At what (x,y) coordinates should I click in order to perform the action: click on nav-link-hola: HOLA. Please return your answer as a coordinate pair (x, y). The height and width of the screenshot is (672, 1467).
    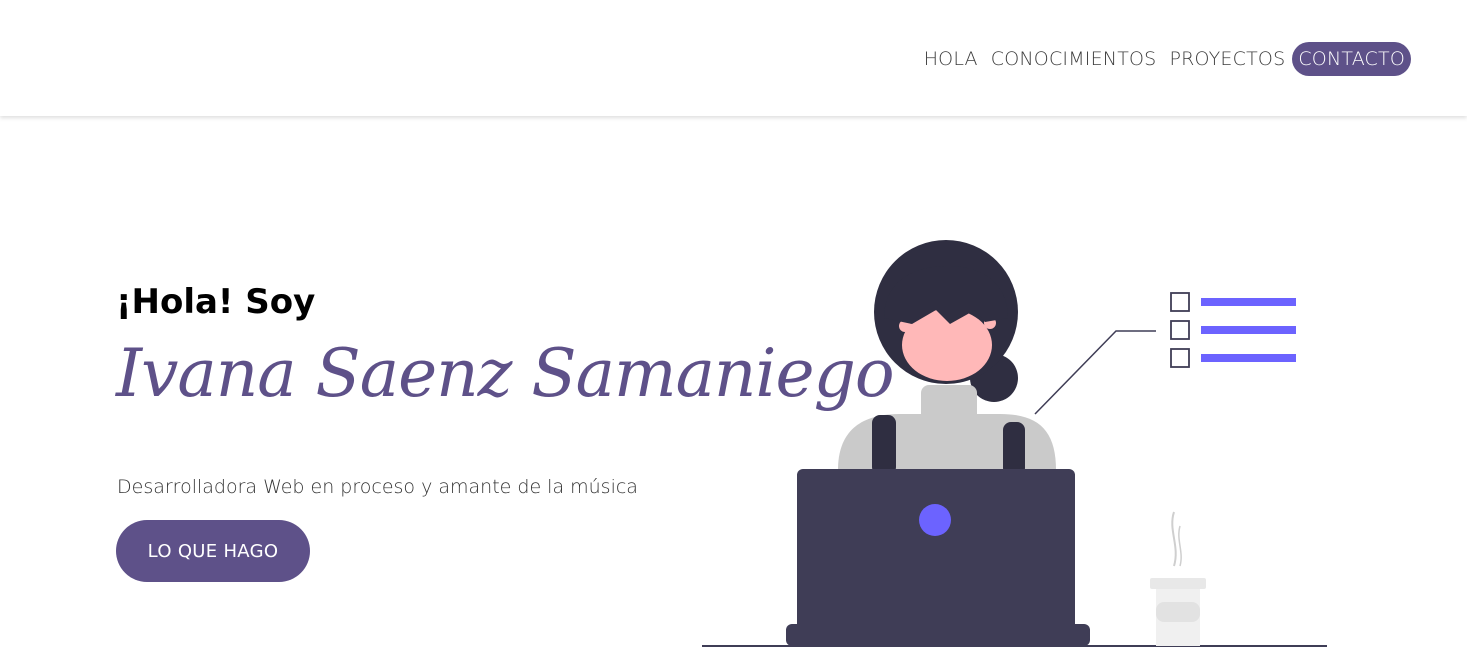
    Looking at the image, I should click on (951, 59).